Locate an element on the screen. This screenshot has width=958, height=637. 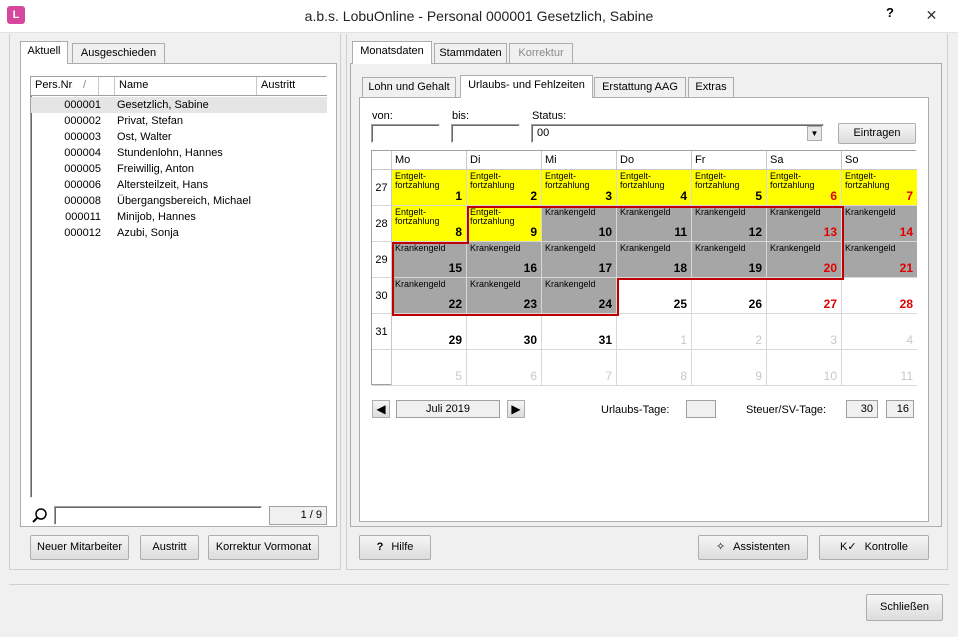
control-button: K✓ Kontrolle is located at coordinates (874, 547).